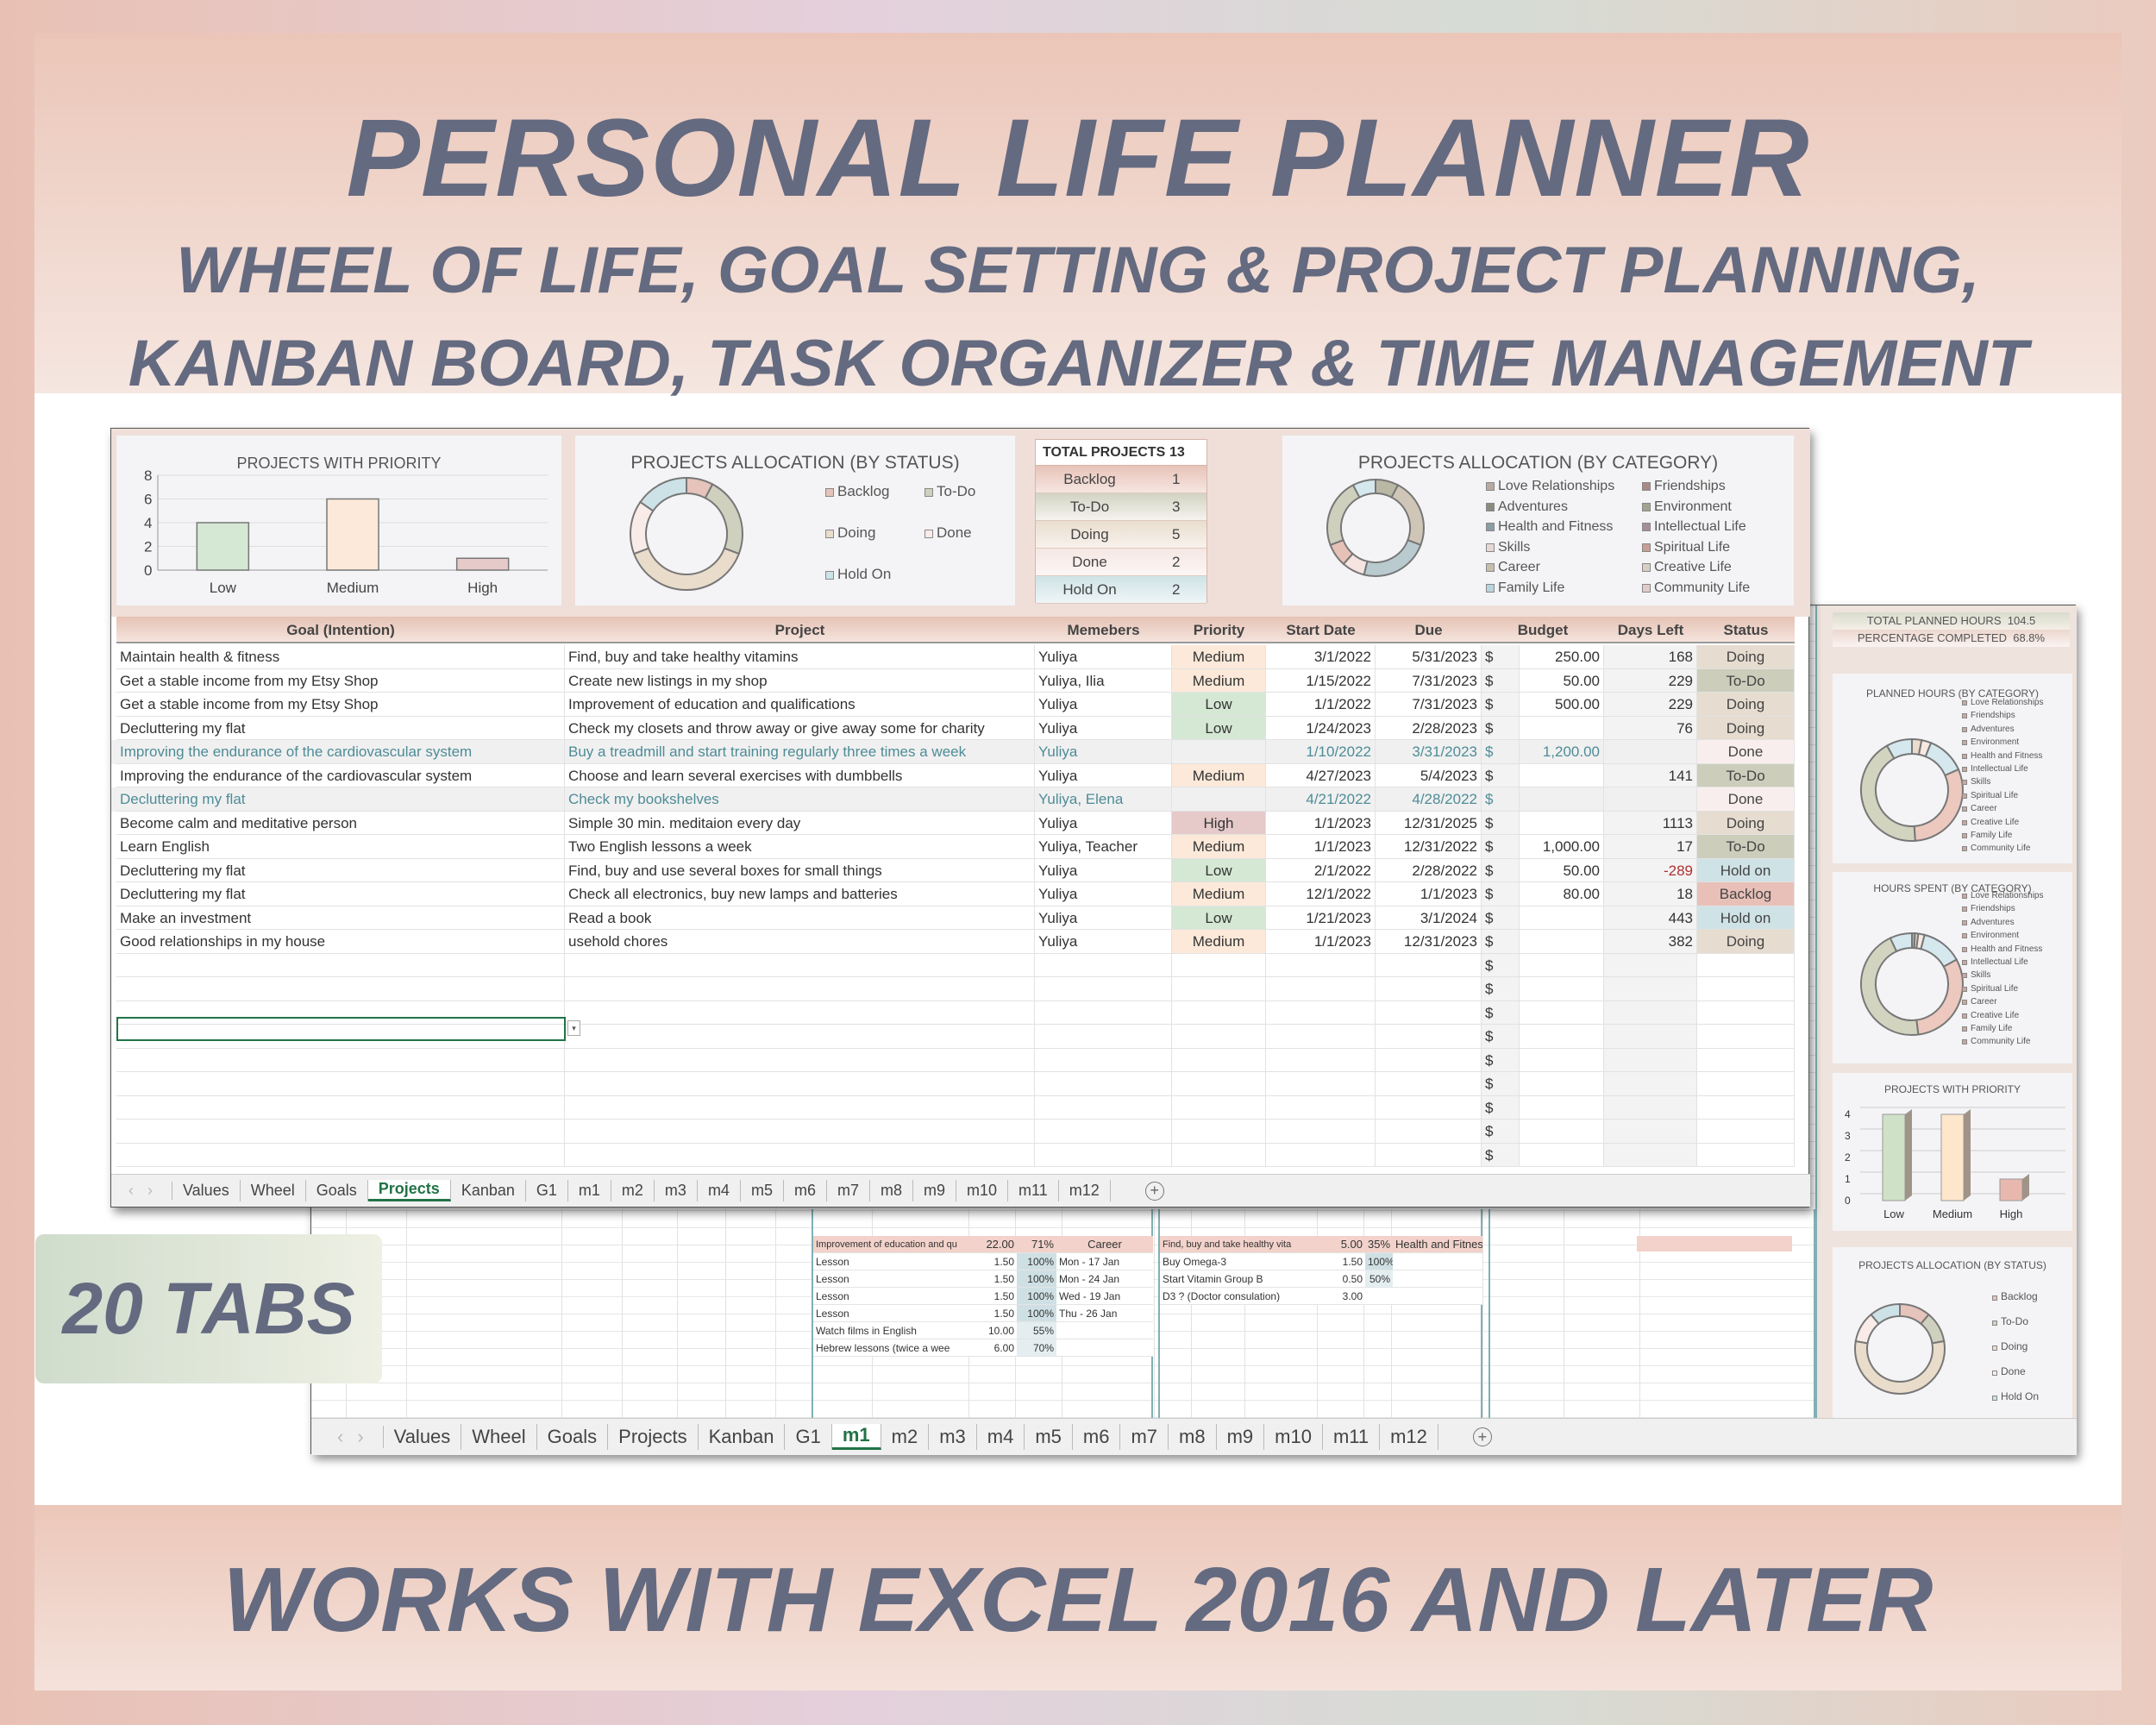 The image size is (2156, 1725). I want to click on cell-goal, so click(340, 1084).